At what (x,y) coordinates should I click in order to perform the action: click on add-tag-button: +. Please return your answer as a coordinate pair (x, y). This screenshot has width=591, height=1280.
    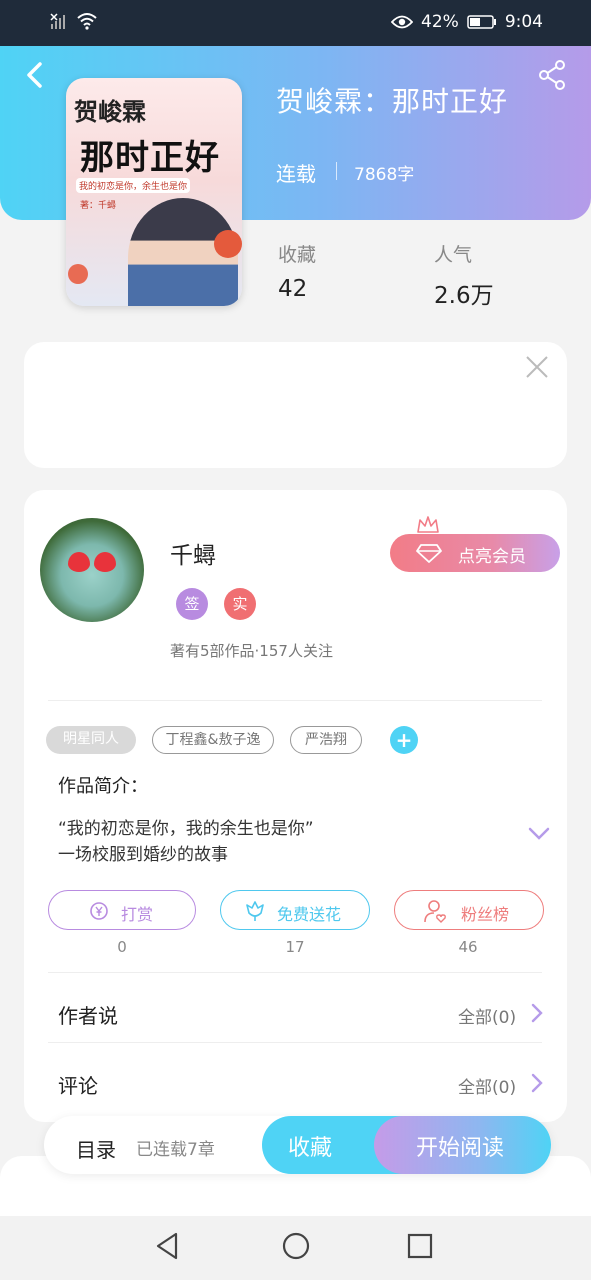
    Looking at the image, I should click on (404, 740).